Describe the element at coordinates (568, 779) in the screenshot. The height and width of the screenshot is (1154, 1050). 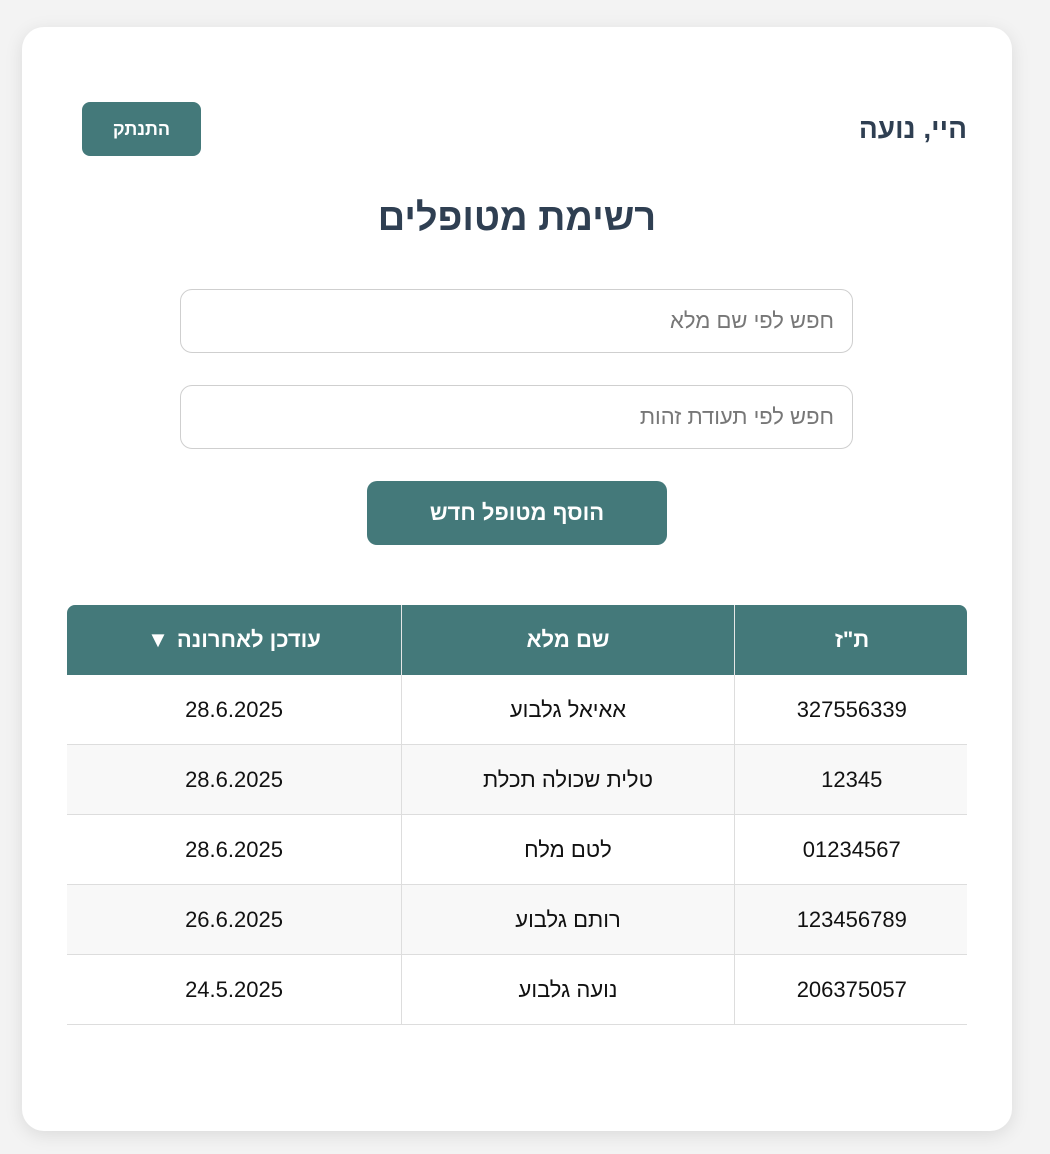
I see `cell-full-name: טלית שכולה תכלת` at that location.